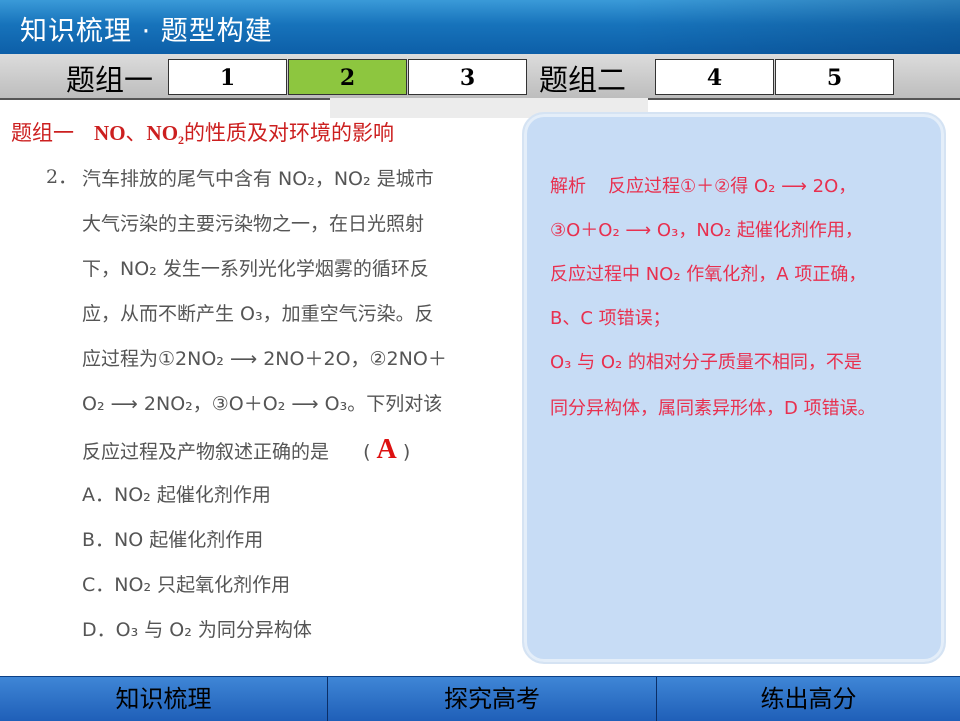 This screenshot has height=721, width=960. I want to click on question-line-4: 应，从而不断产生 O₃，加重空气污染。反, so click(258, 314).